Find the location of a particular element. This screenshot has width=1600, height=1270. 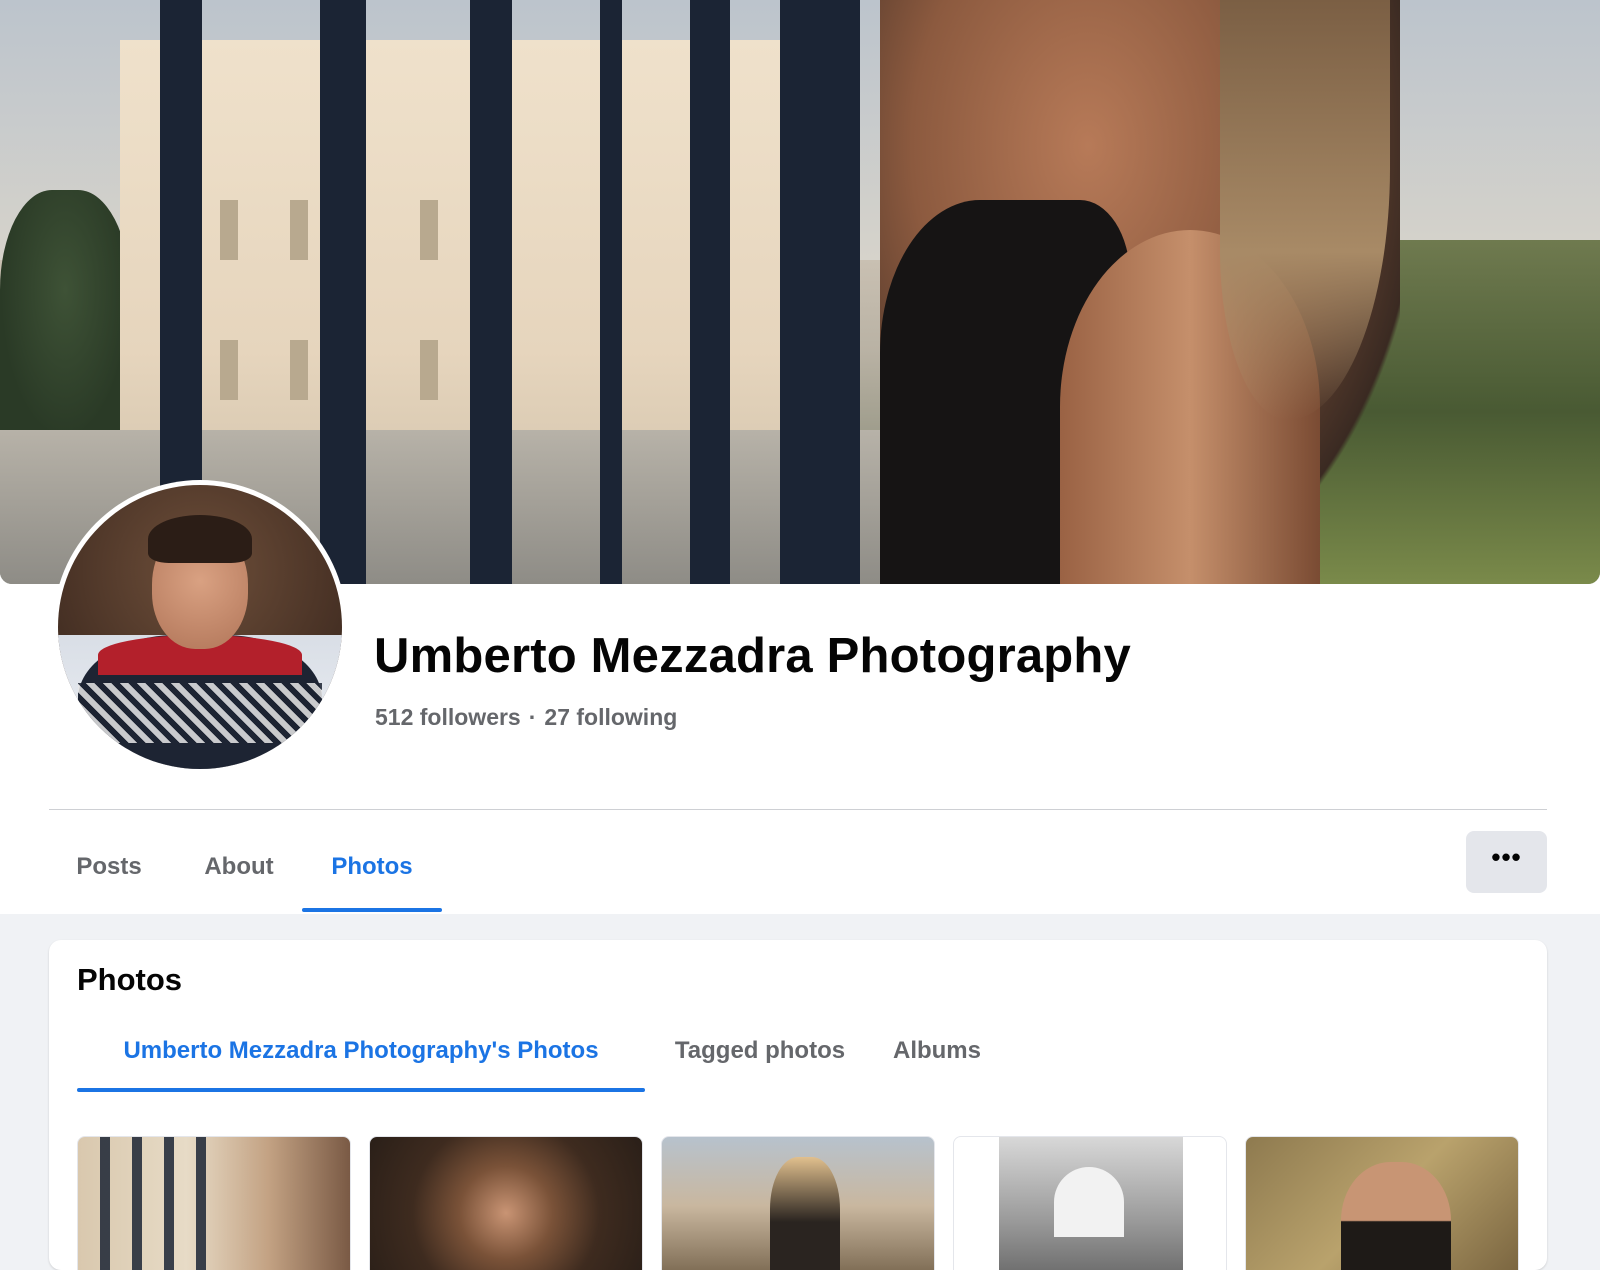

section-title: Photos is located at coordinates (130, 979).